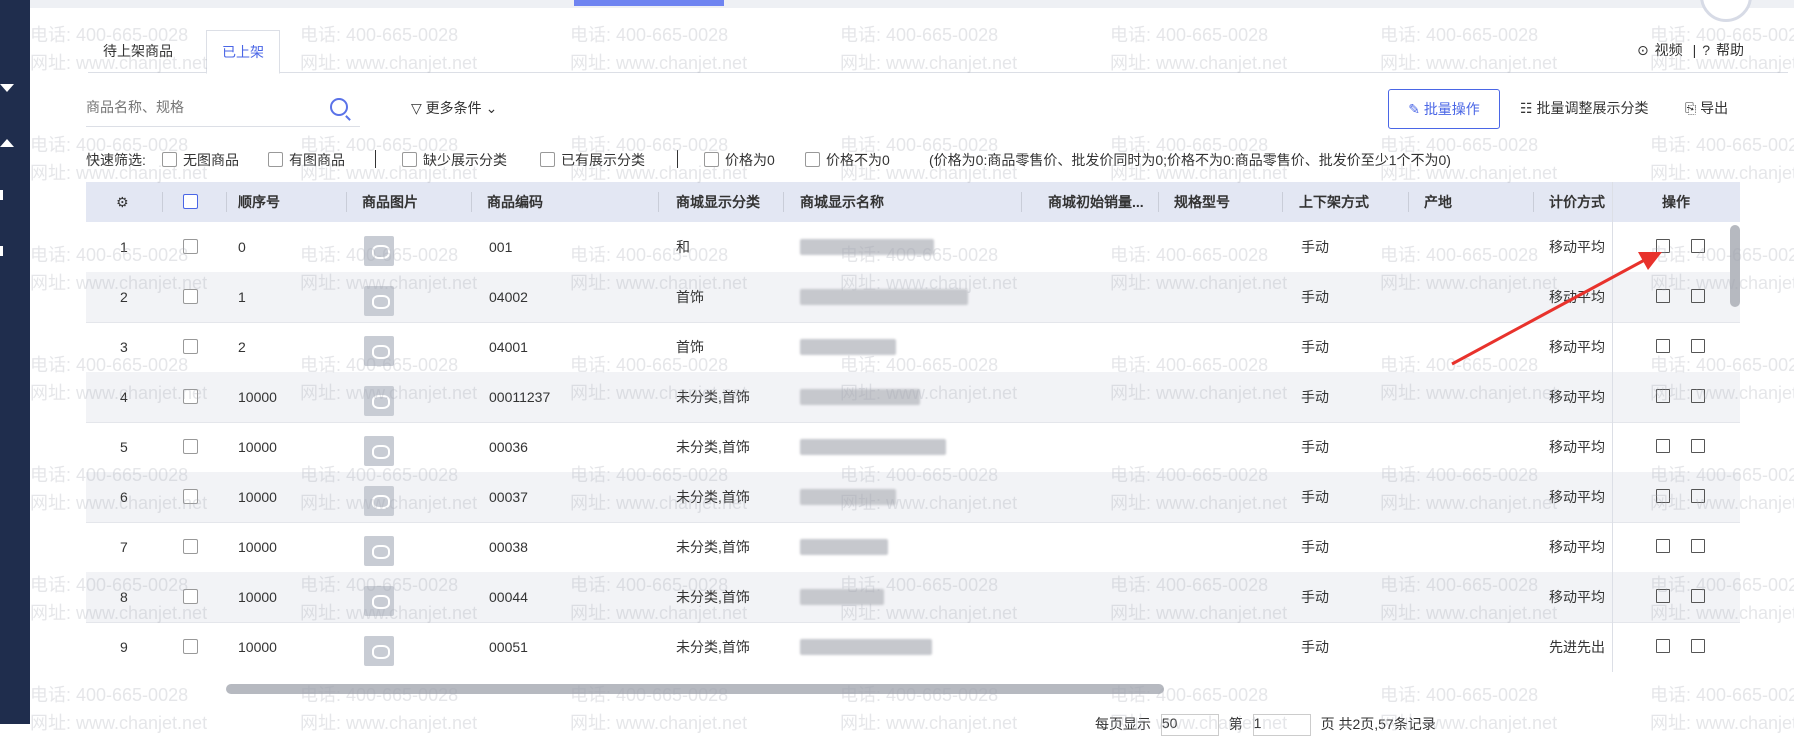 Image resolution: width=1794 pixels, height=738 pixels. What do you see at coordinates (1281, 725) in the screenshot?
I see `page-input: 1` at bounding box center [1281, 725].